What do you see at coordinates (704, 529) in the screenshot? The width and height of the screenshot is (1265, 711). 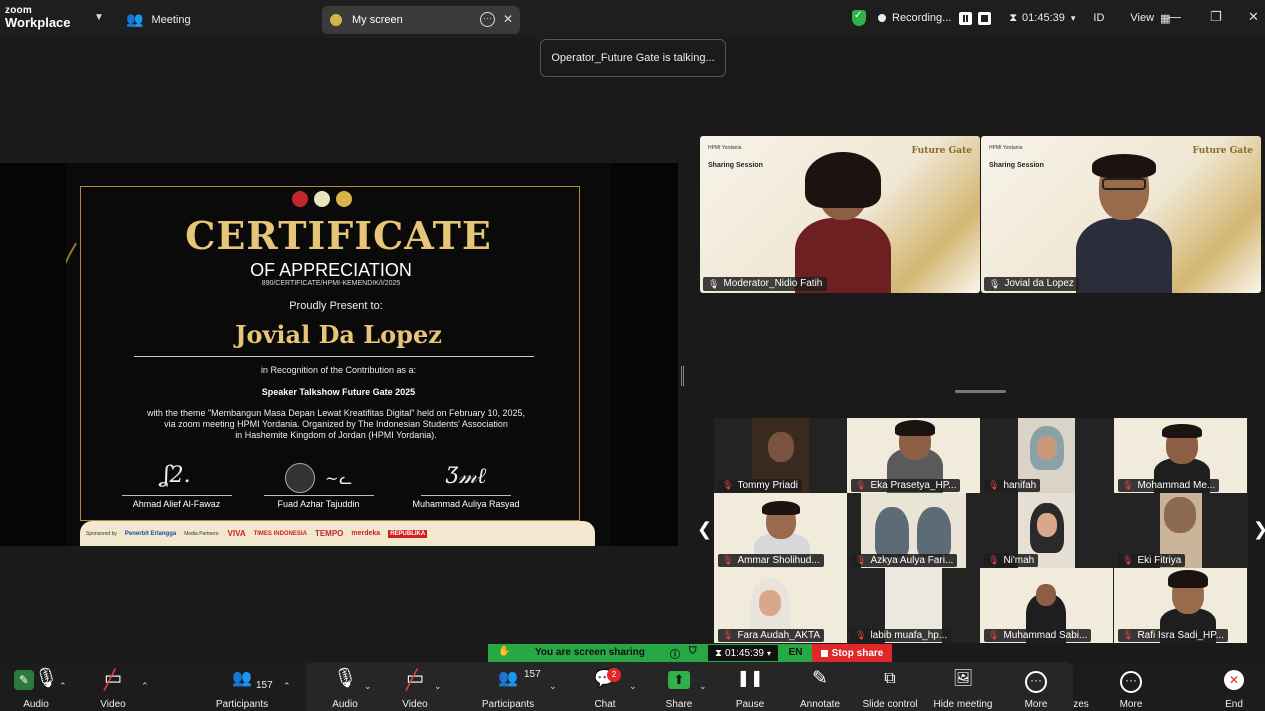 I see `chevron-left-icon: ❮` at bounding box center [704, 529].